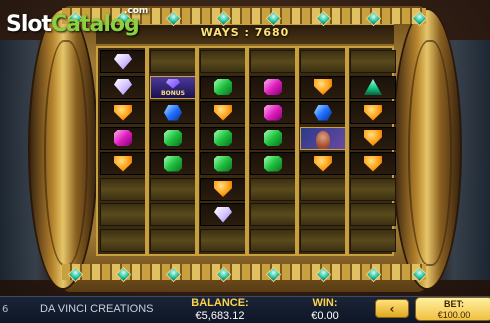  I want to click on balance-display: BALANCE: €5,683.12, so click(220, 310).